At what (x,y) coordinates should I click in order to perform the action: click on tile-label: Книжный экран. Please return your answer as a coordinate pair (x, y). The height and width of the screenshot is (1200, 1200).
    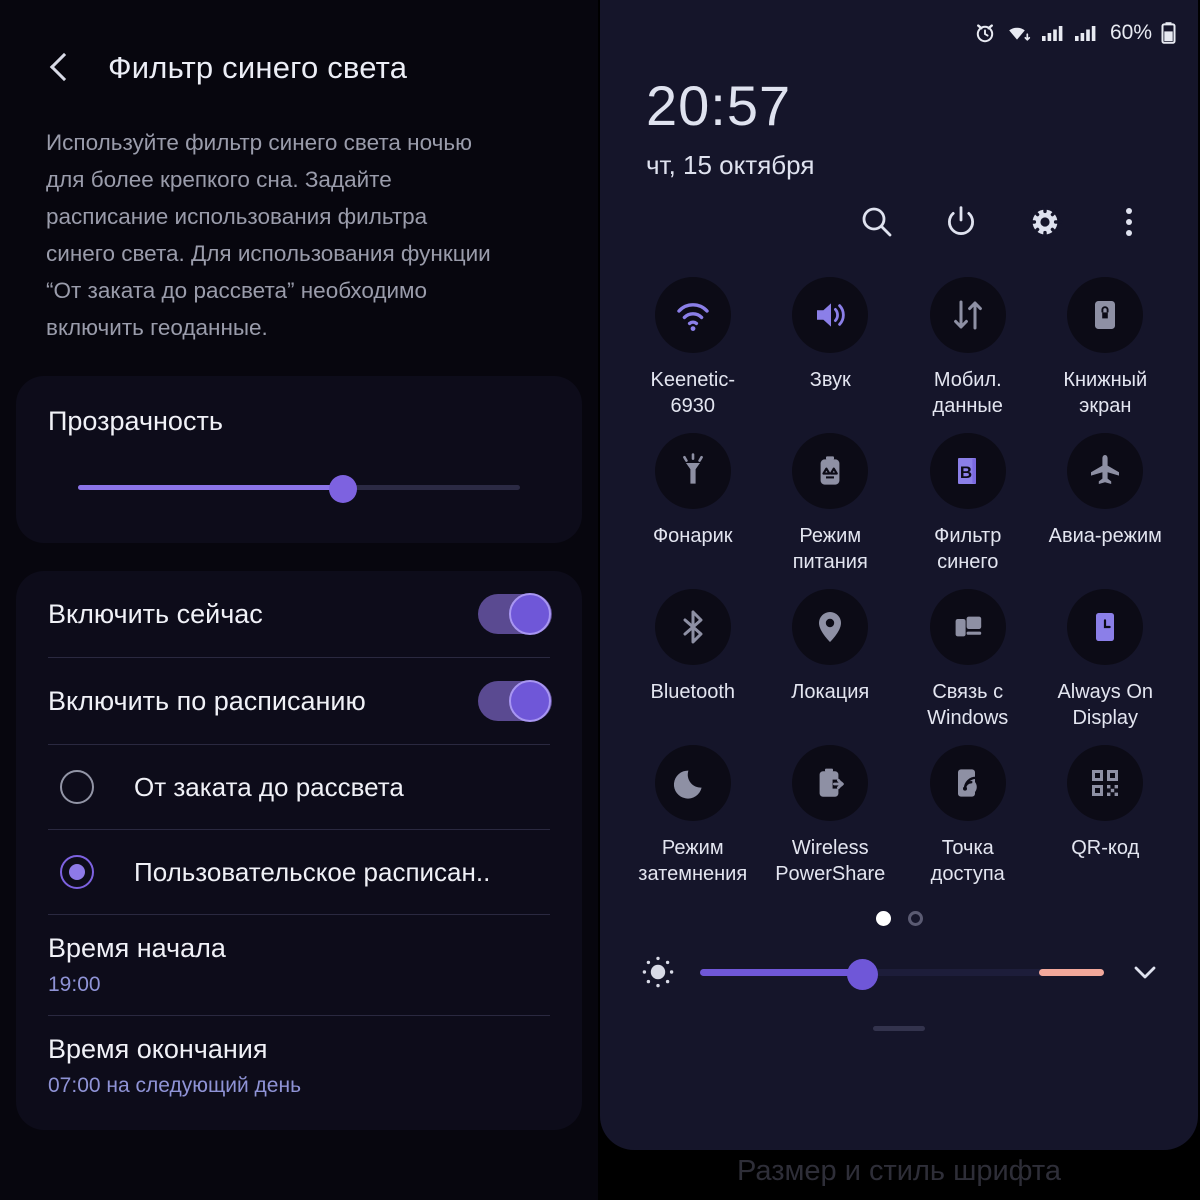
    Looking at the image, I should click on (1105, 393).